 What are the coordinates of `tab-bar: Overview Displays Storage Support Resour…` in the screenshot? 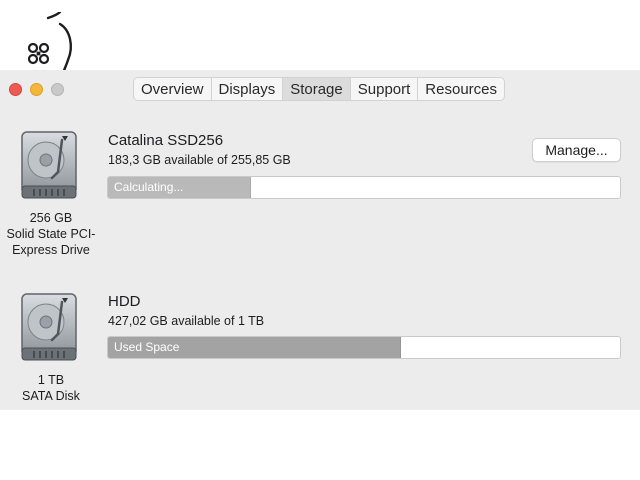 It's located at (319, 89).